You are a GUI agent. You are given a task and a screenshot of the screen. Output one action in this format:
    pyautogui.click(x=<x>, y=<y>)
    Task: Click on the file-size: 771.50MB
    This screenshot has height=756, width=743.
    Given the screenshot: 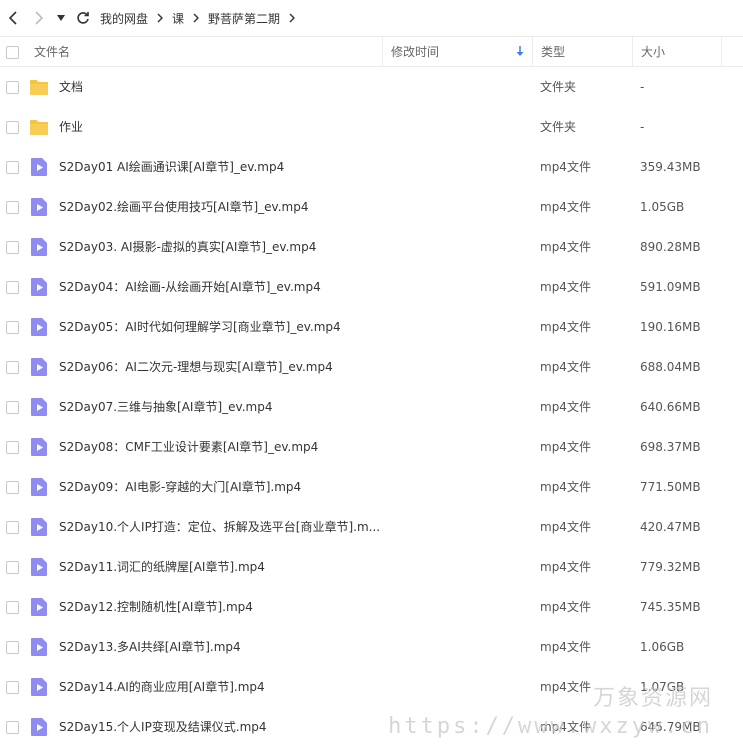 What is the action you would take?
    pyautogui.click(x=670, y=487)
    